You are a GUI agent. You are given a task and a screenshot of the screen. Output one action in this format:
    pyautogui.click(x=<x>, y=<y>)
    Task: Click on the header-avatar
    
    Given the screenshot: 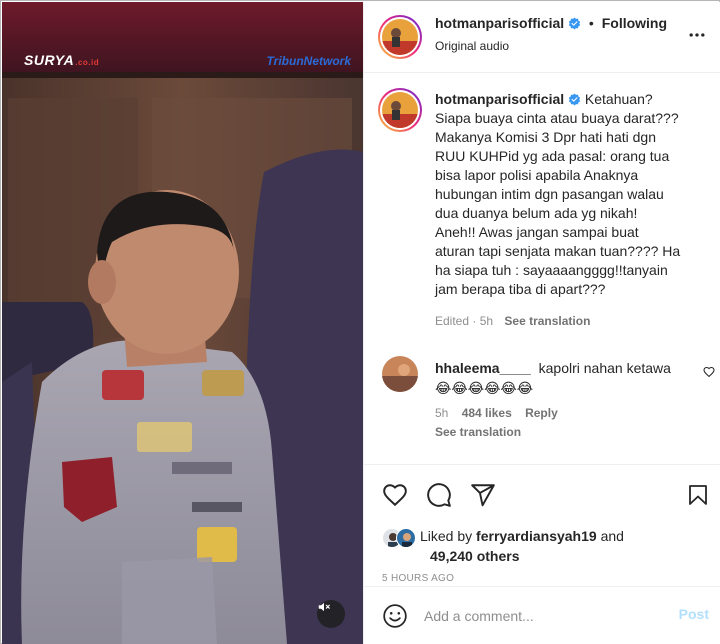 What is the action you would take?
    pyautogui.click(x=400, y=37)
    